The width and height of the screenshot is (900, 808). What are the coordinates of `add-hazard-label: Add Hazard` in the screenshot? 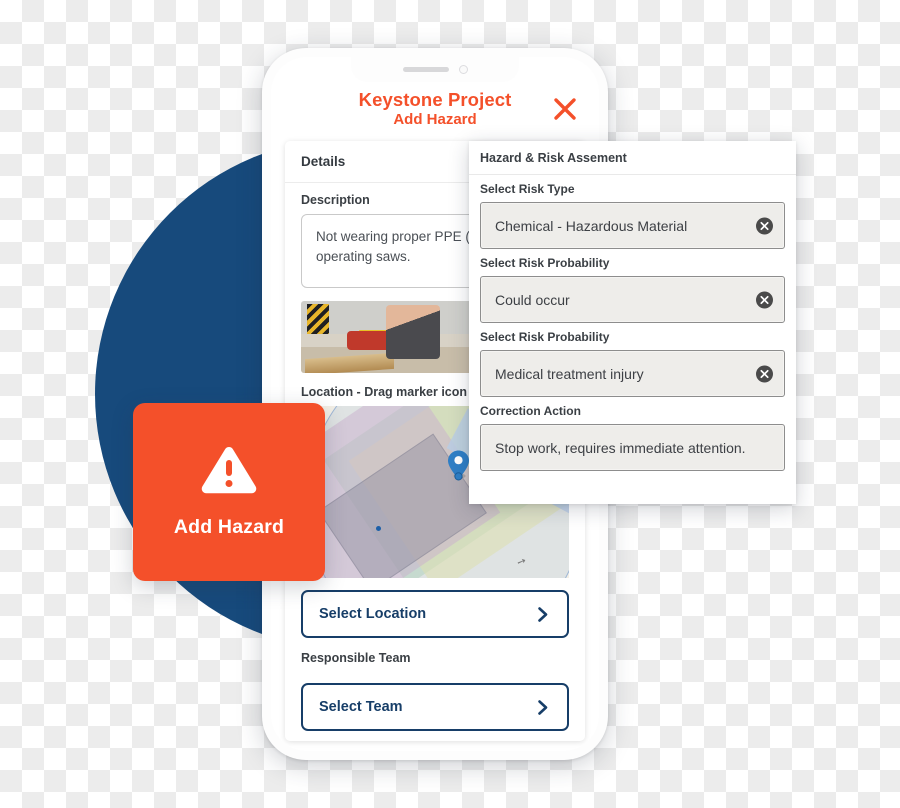 It's located at (229, 527).